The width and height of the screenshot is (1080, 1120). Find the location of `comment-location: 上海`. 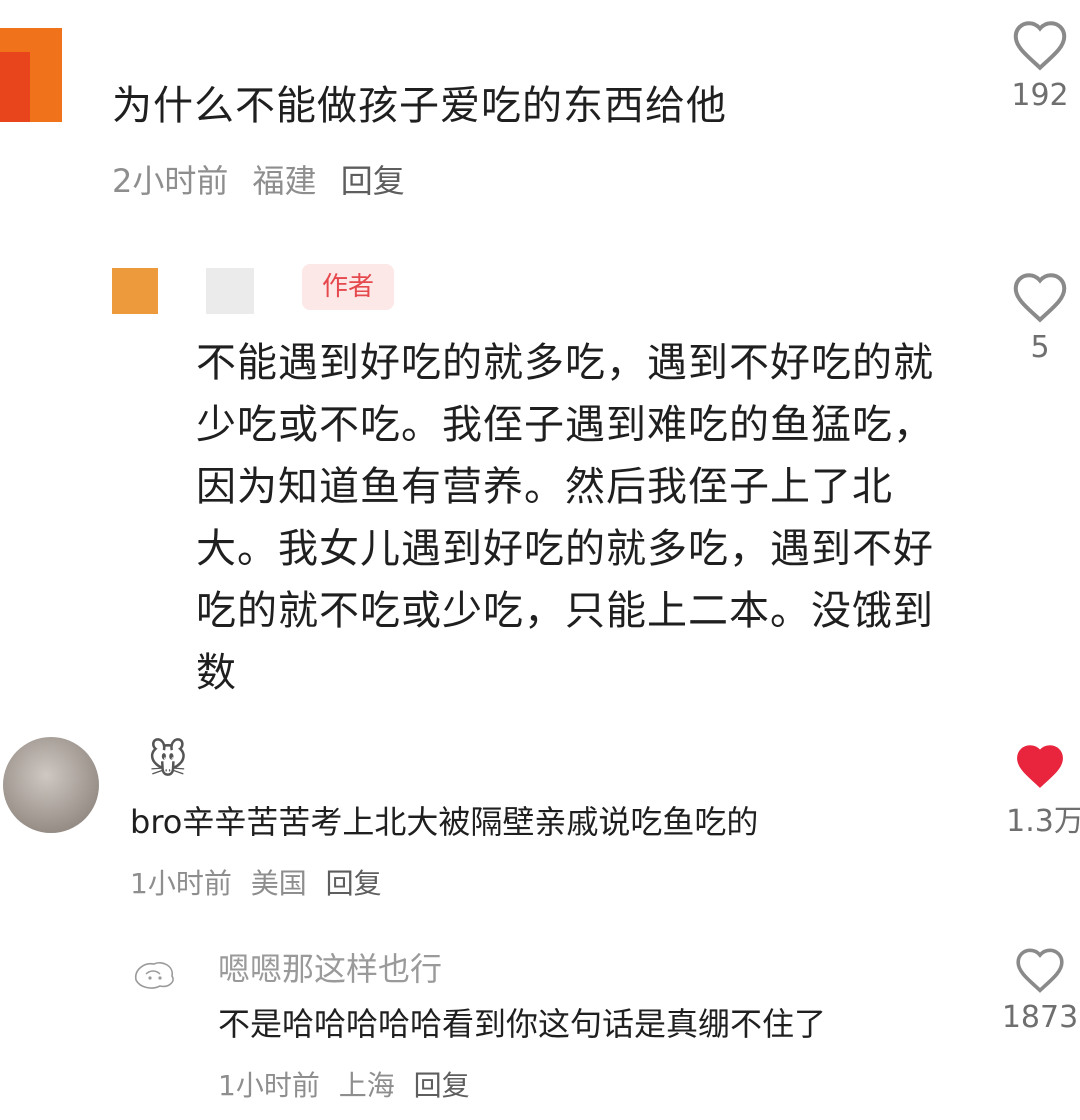

comment-location: 上海 is located at coordinates (366, 1085).